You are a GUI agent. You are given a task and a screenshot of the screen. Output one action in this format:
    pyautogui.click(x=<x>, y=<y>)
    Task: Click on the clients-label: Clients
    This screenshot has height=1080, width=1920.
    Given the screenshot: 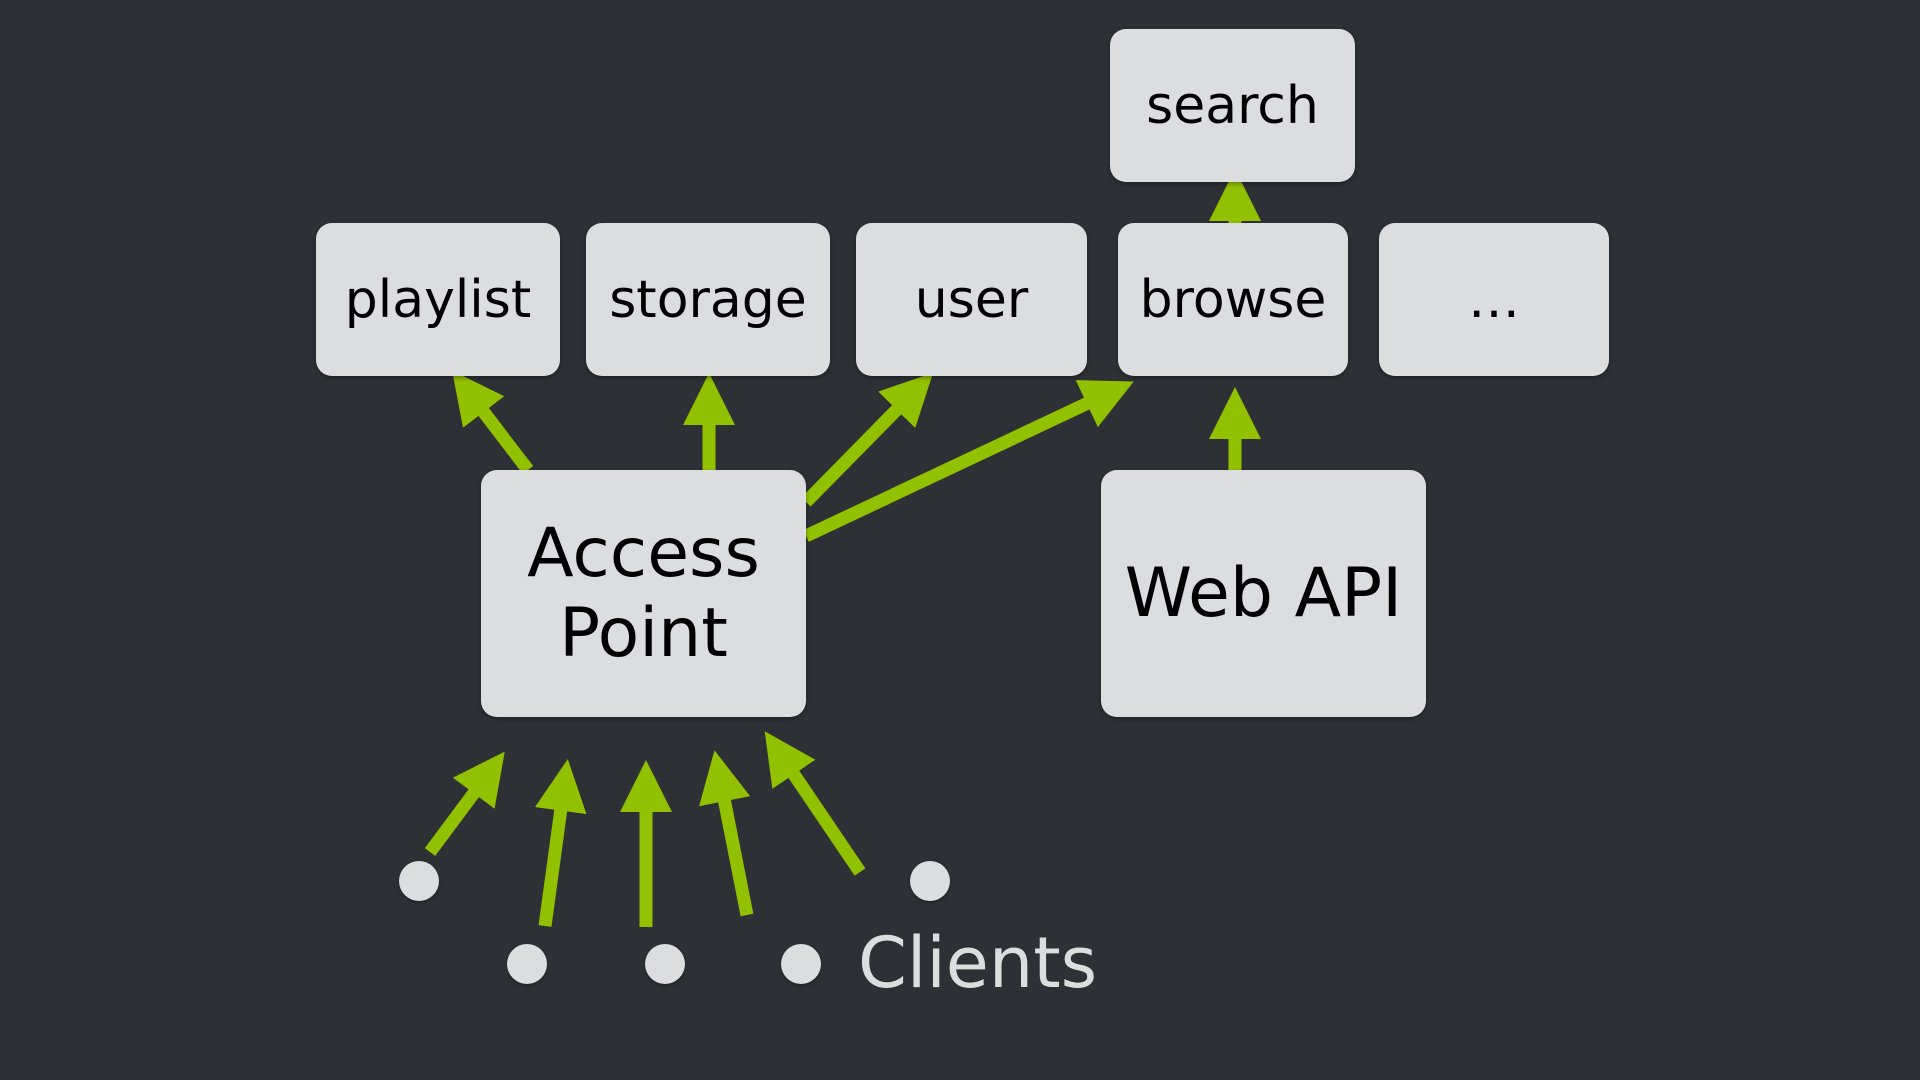 What is the action you would take?
    pyautogui.click(x=978, y=963)
    